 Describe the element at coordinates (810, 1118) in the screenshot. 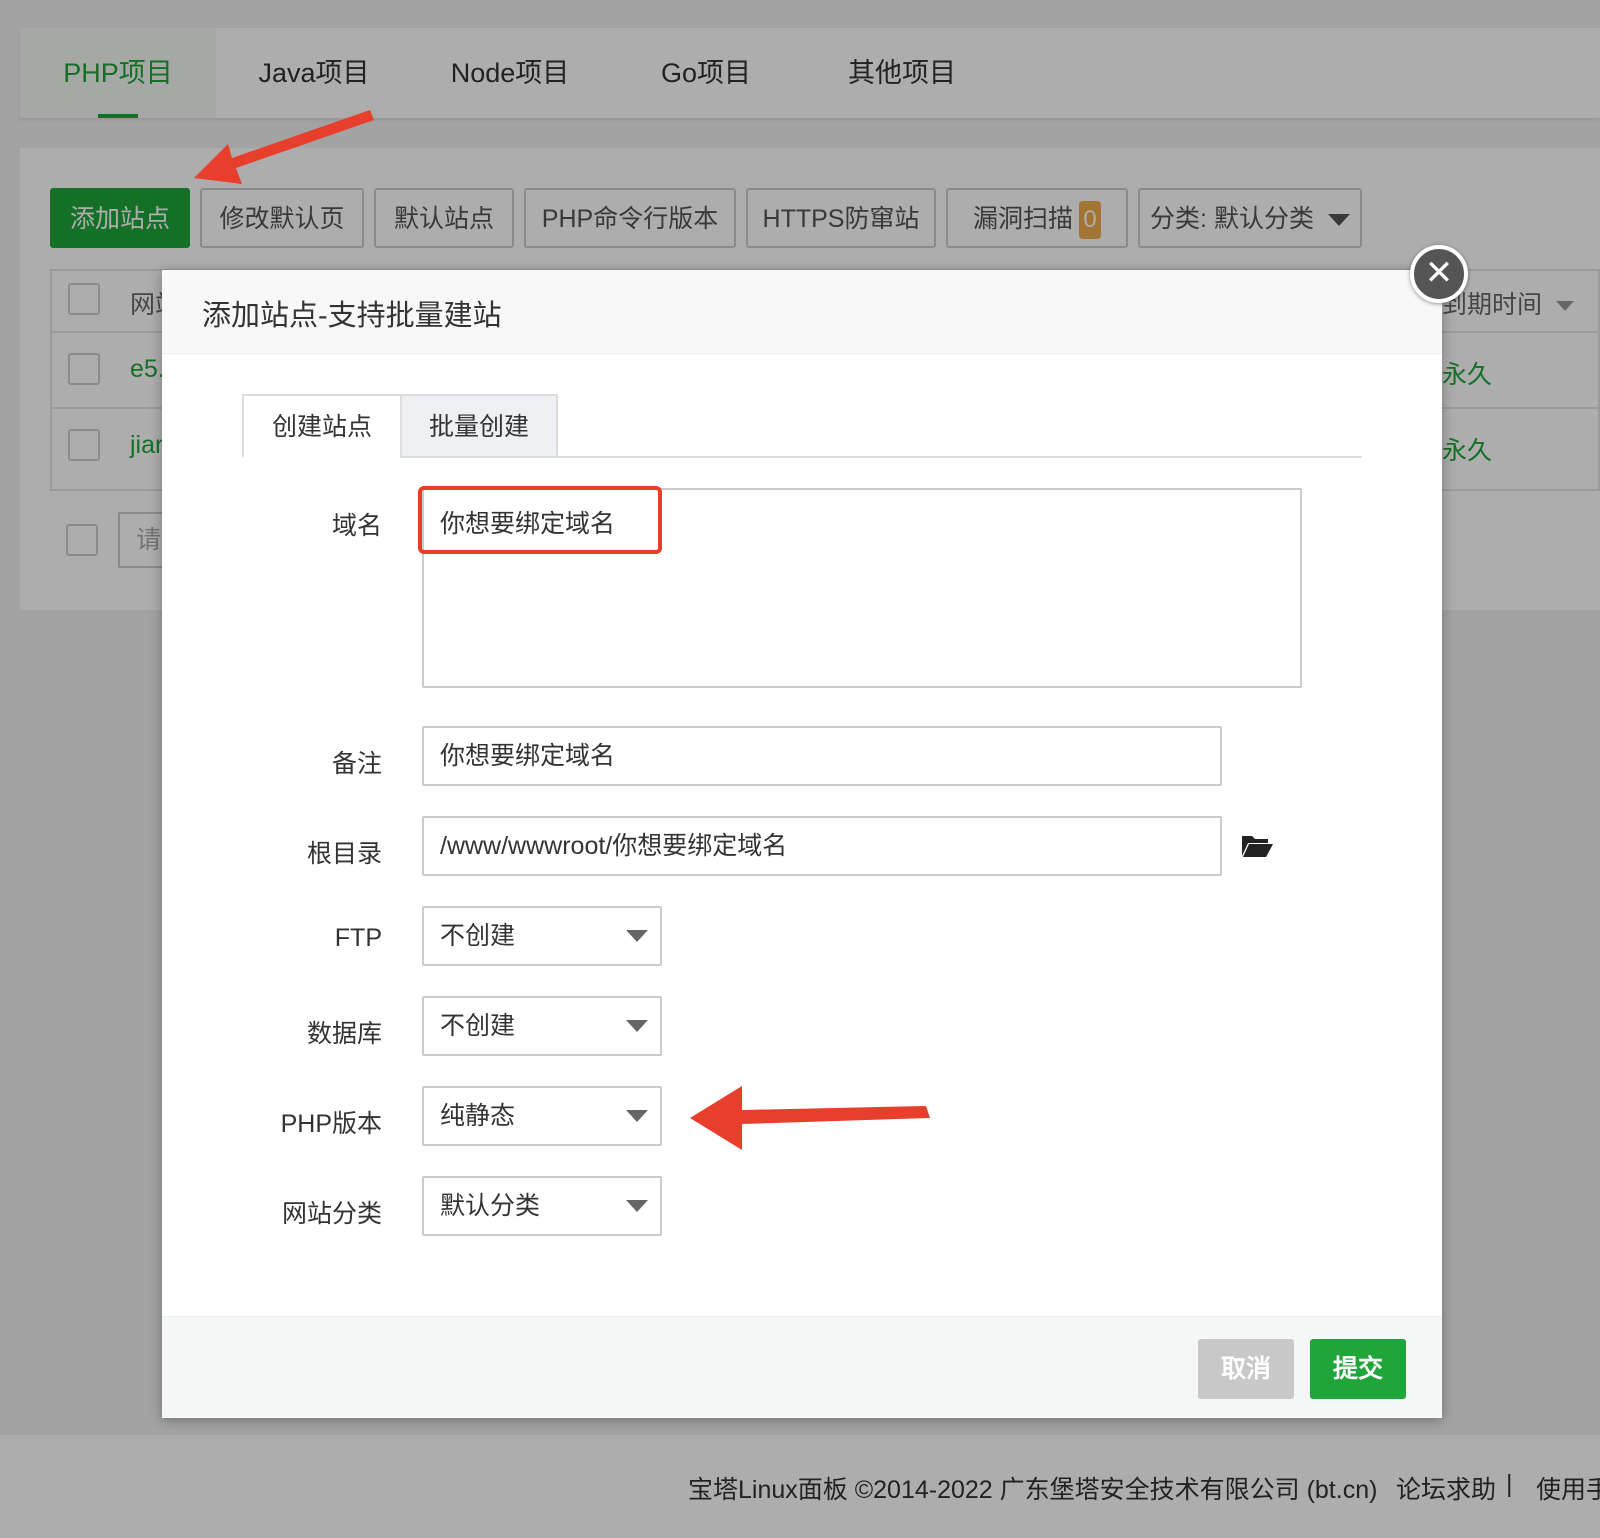

I see `arrow-to-php-version-icon` at that location.